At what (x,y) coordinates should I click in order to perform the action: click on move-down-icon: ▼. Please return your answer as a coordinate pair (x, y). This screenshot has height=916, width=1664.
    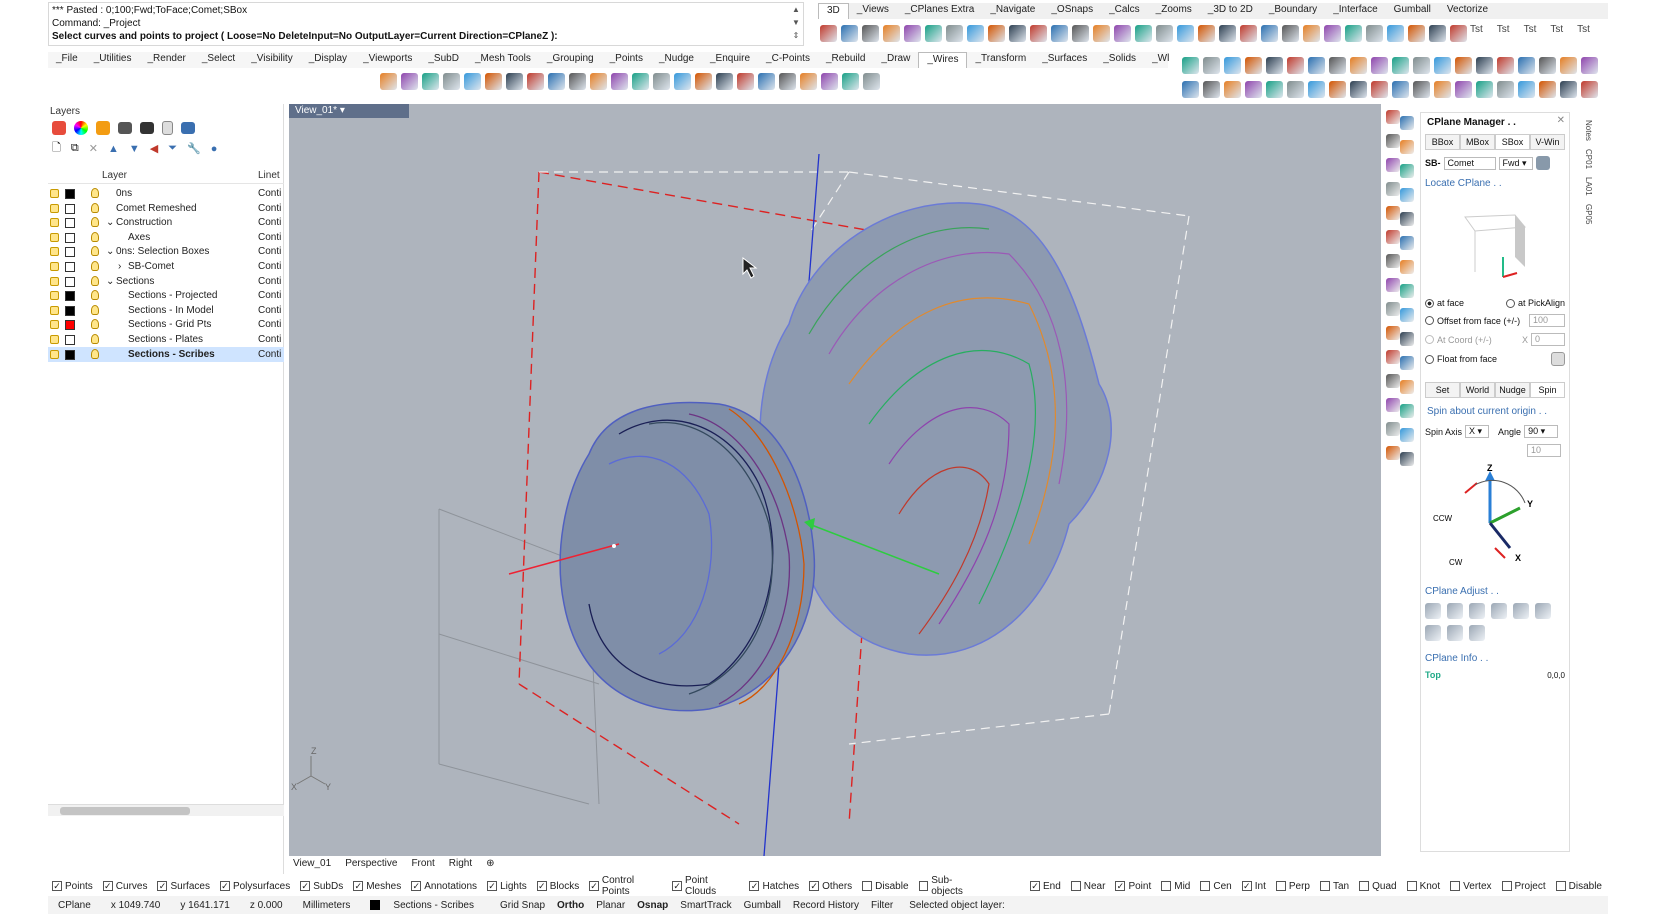
    Looking at the image, I should click on (134, 149).